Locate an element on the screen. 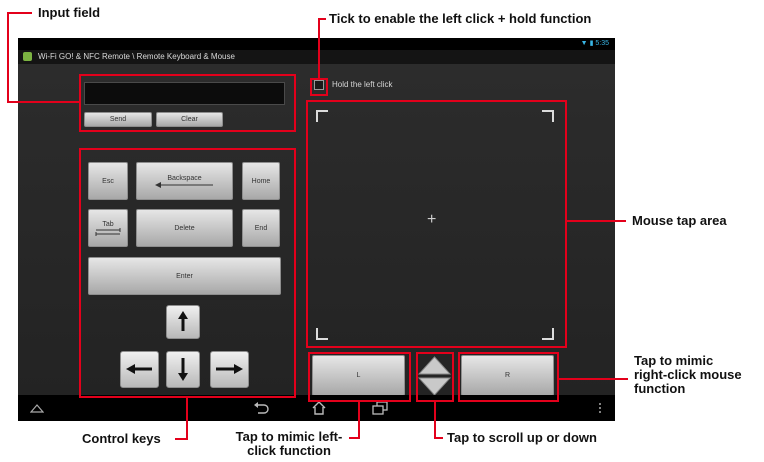  hold-left-click-label: Hold the left click is located at coordinates (362, 84).